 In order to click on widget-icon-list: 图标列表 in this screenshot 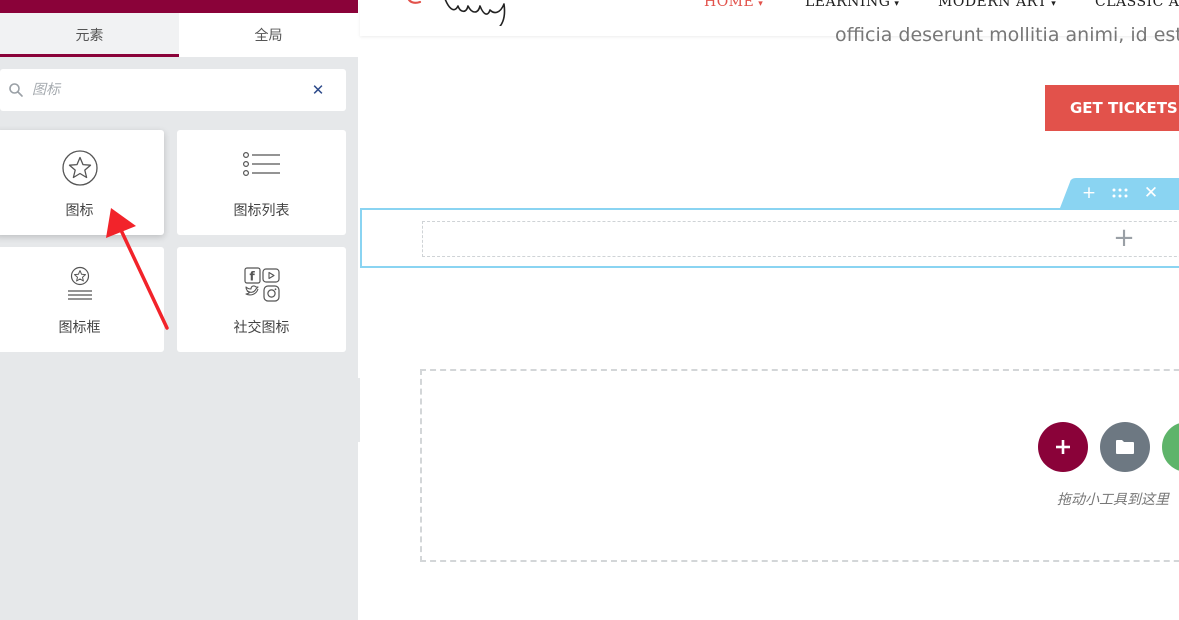, I will do `click(261, 182)`.